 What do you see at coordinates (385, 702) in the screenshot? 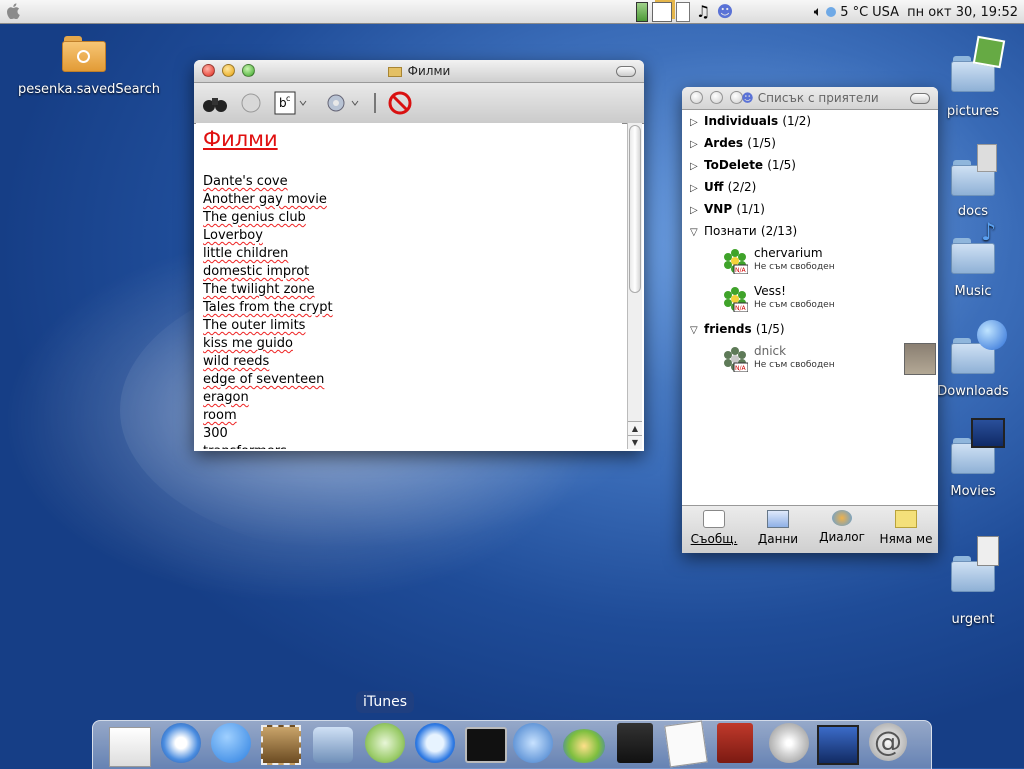
I see `dock-tooltip: iTunes` at bounding box center [385, 702].